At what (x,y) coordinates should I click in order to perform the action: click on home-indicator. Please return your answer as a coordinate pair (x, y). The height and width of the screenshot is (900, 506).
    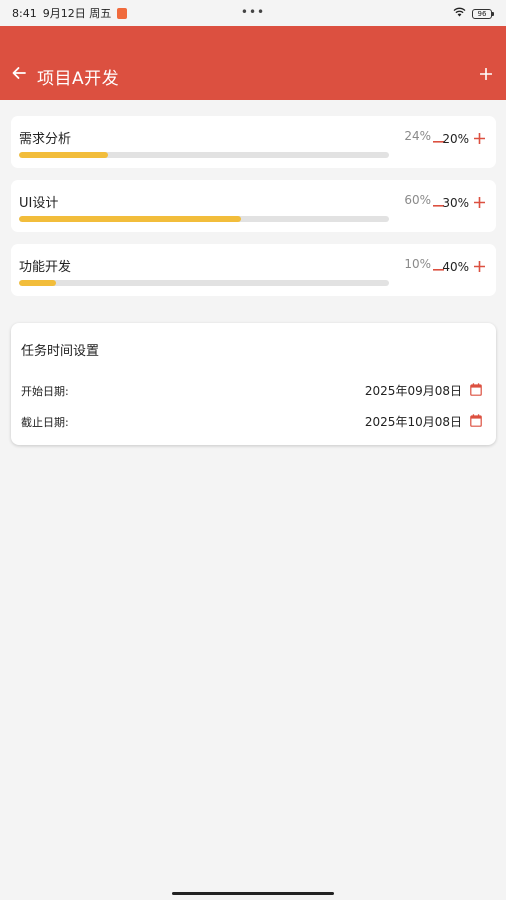
    Looking at the image, I should click on (253, 893).